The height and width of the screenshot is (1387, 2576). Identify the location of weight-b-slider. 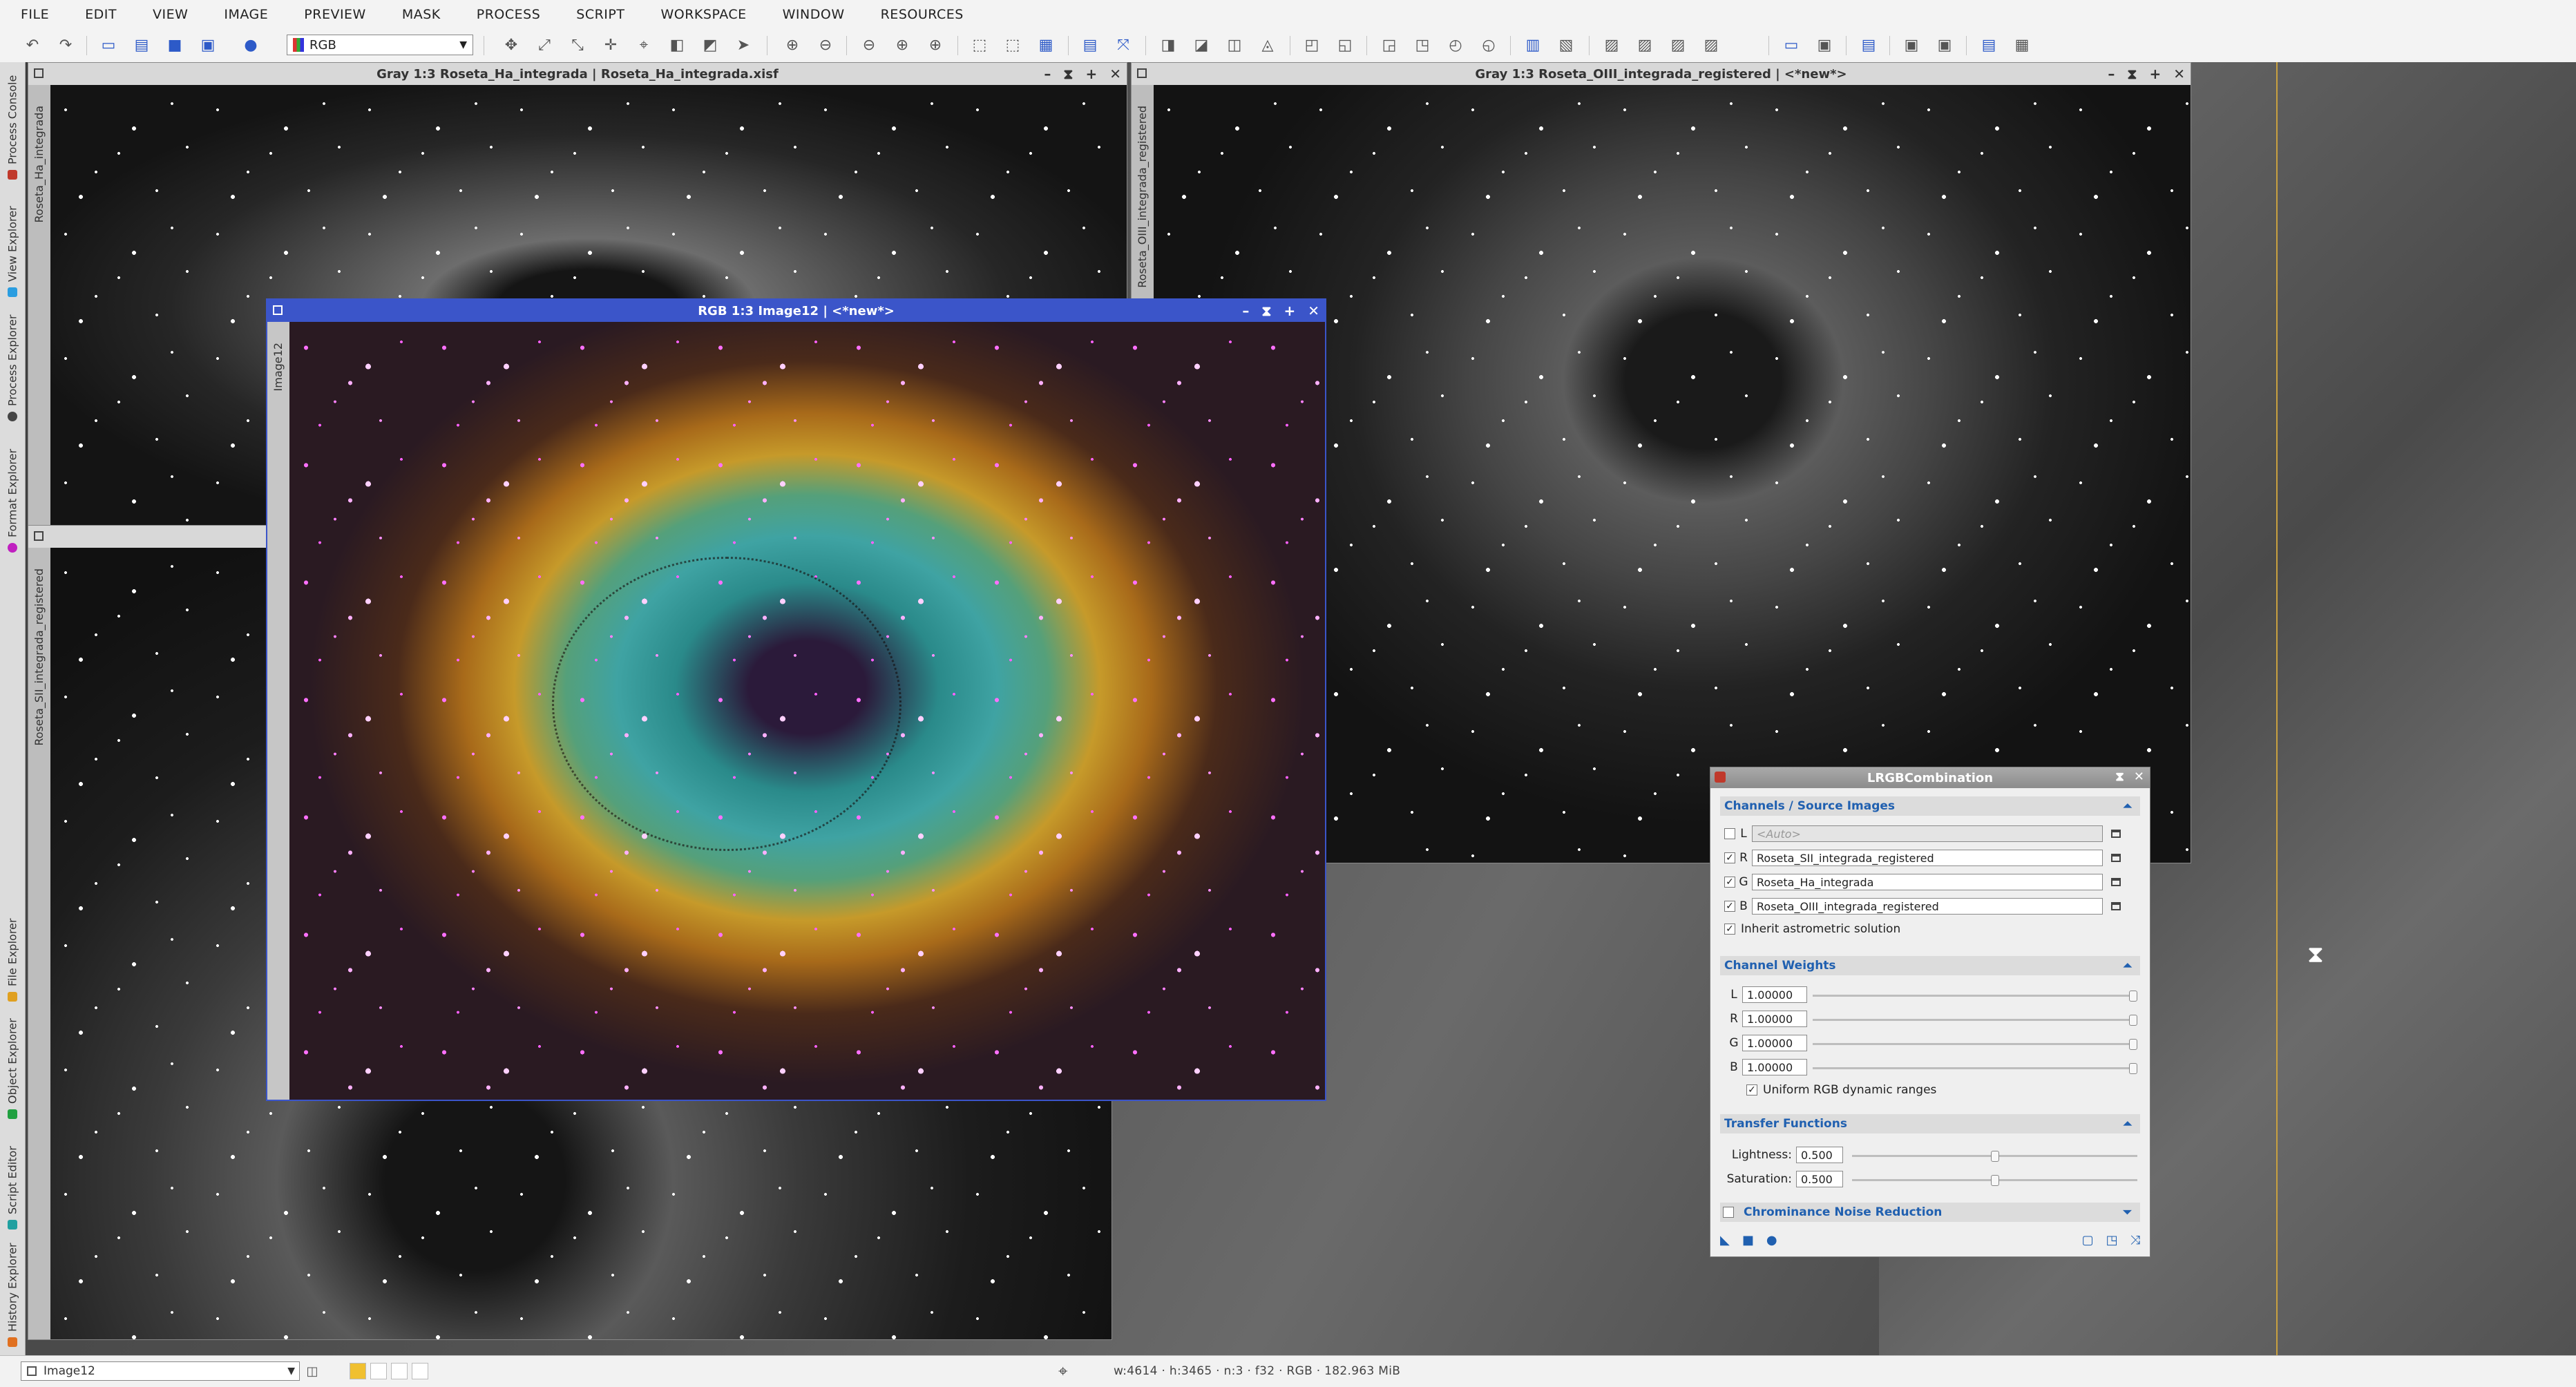
(1975, 1068).